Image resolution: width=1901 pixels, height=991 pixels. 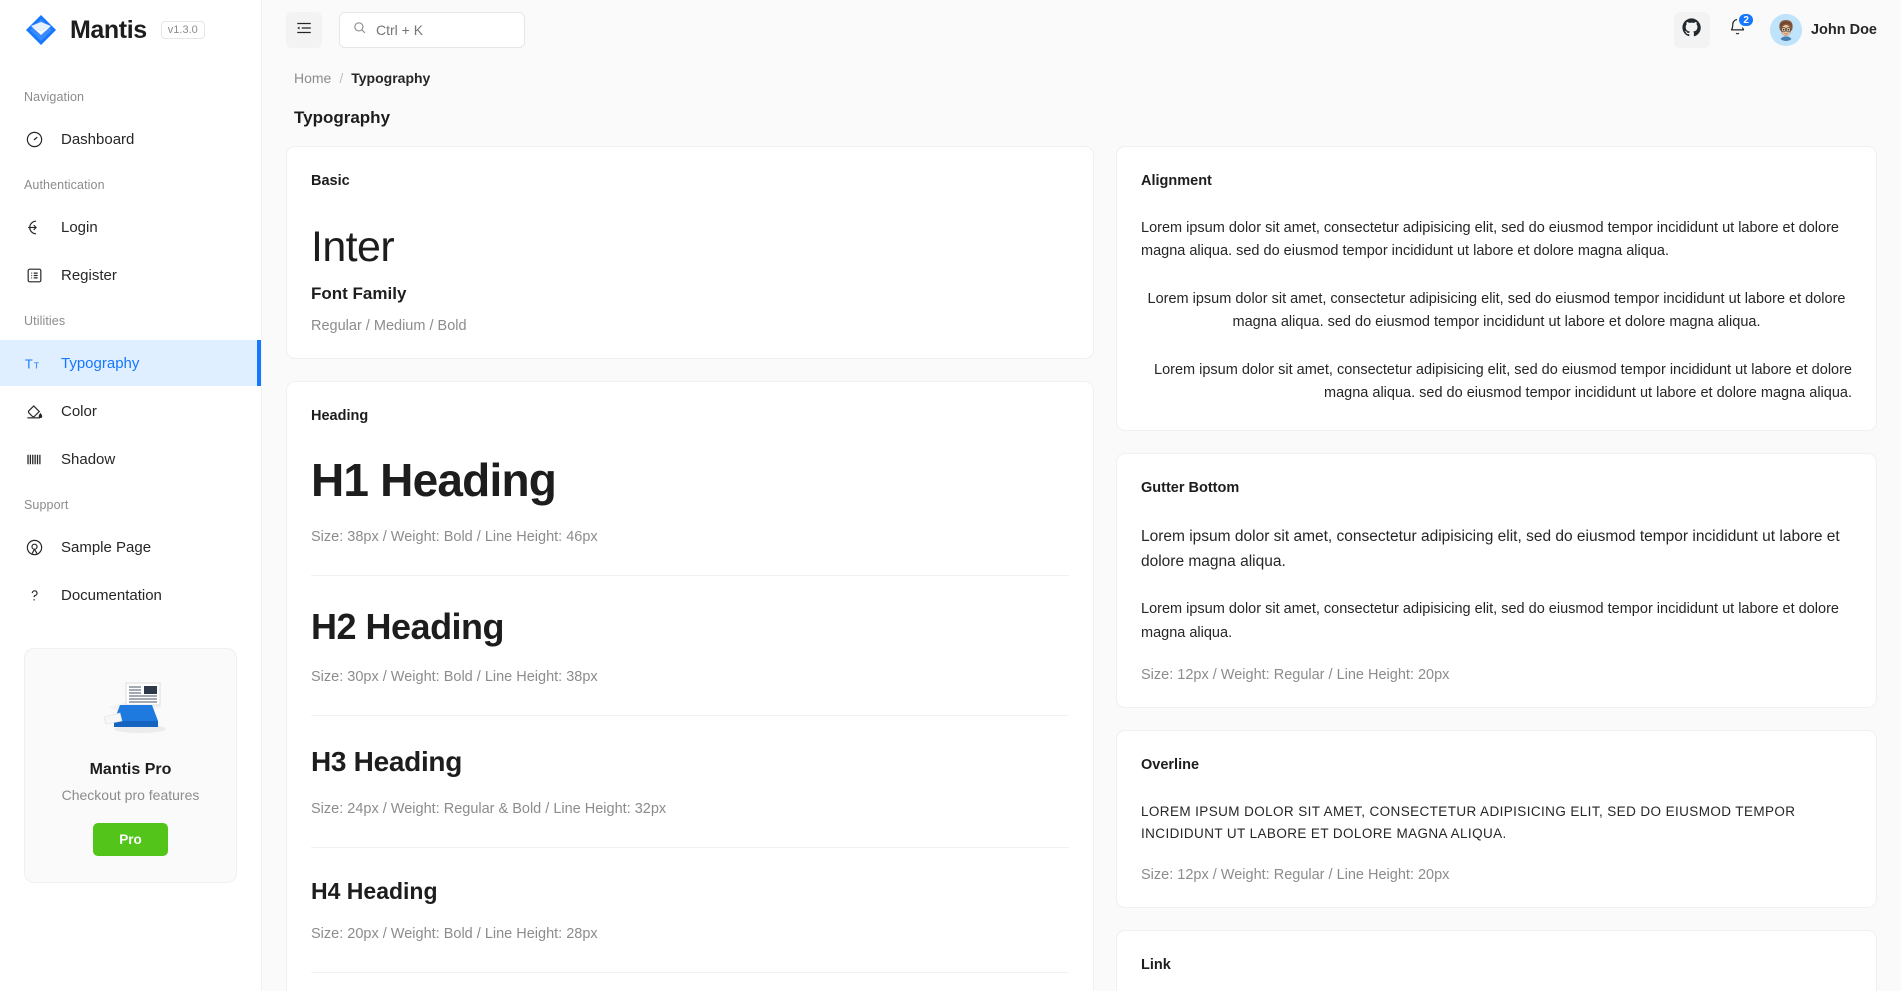 What do you see at coordinates (342, 117) in the screenshot?
I see `page-title: Typography` at bounding box center [342, 117].